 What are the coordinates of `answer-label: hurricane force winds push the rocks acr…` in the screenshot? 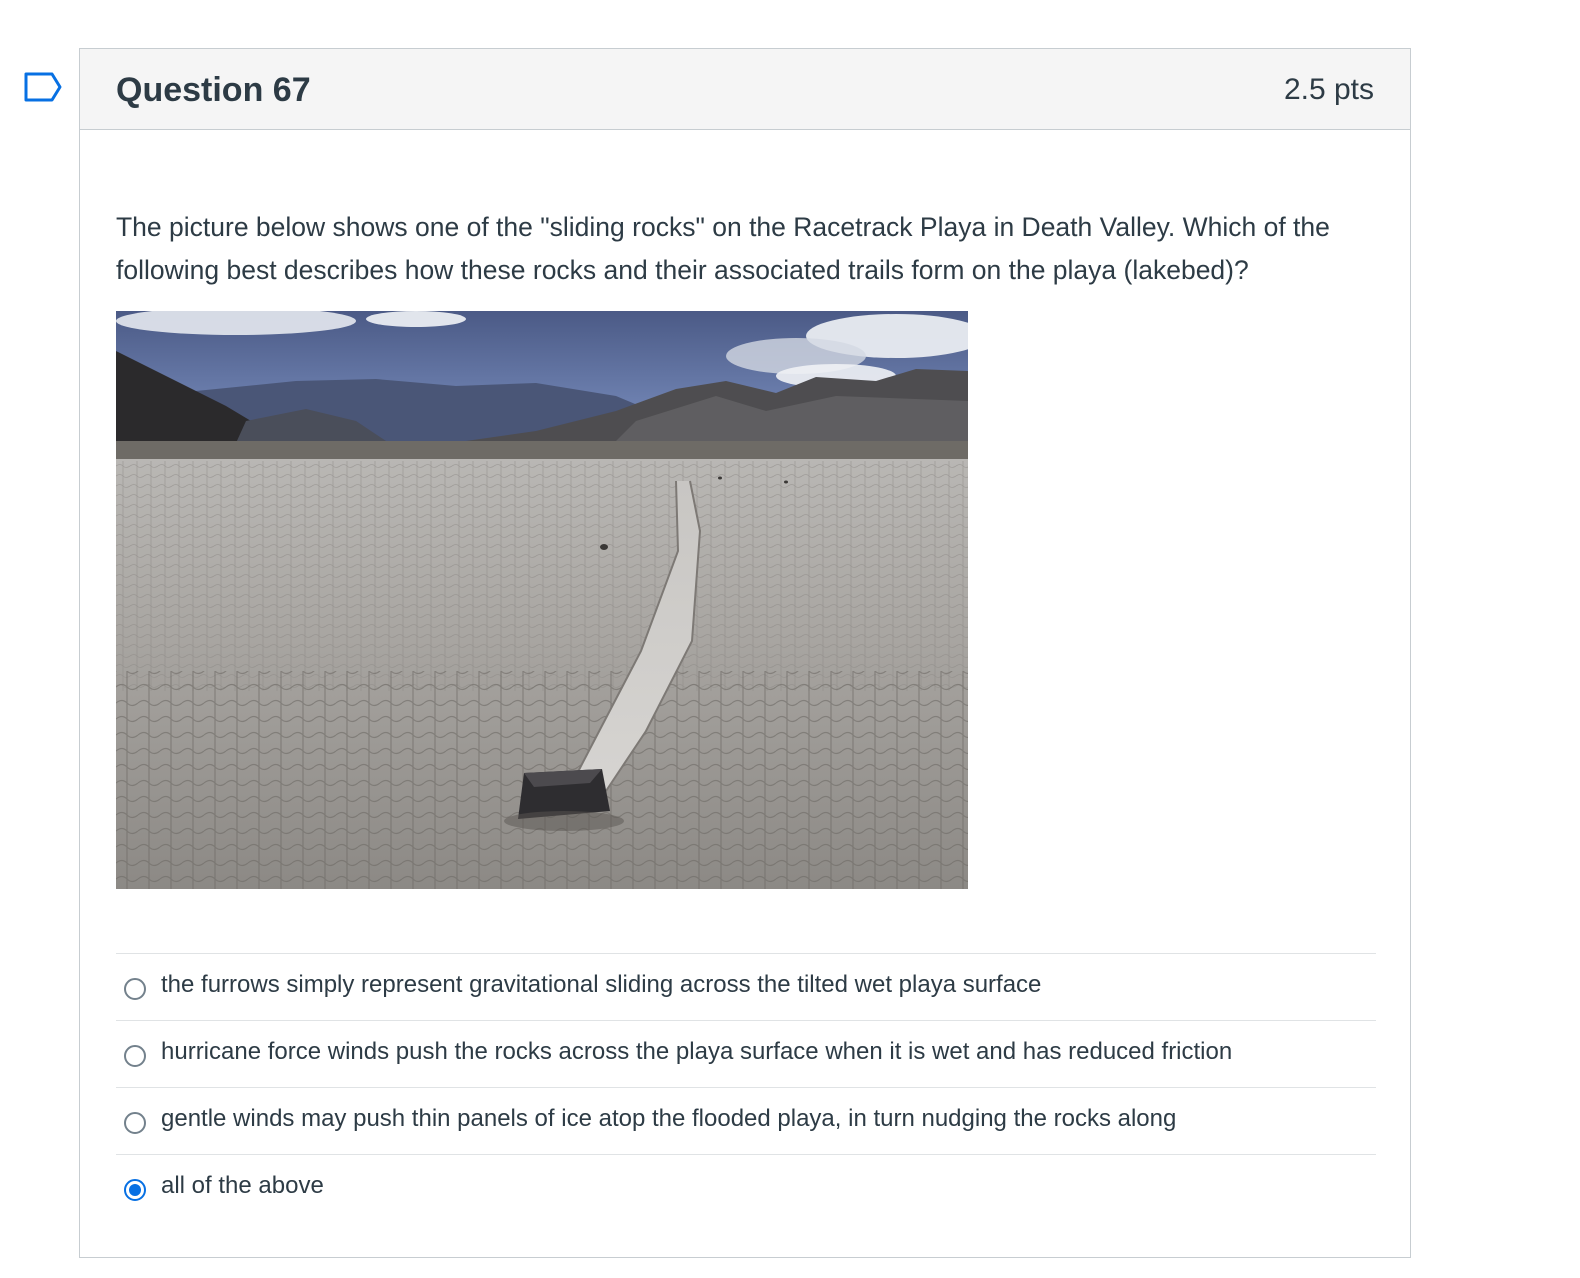 It's located at (696, 1052).